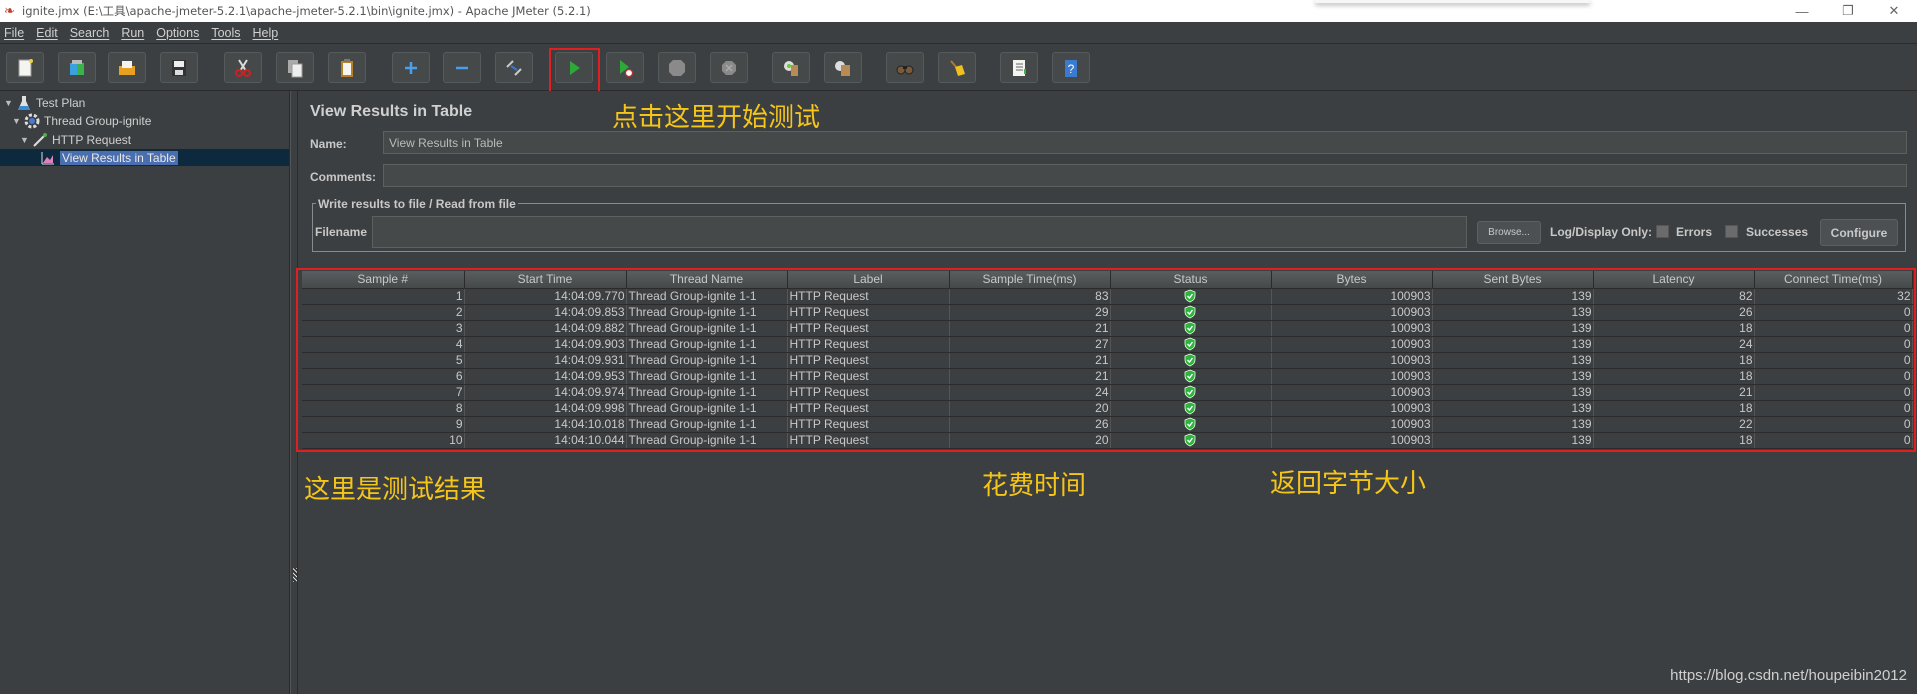 The width and height of the screenshot is (1917, 694). What do you see at coordinates (1030, 440) in the screenshot?
I see `cell-sample-time: 20` at bounding box center [1030, 440].